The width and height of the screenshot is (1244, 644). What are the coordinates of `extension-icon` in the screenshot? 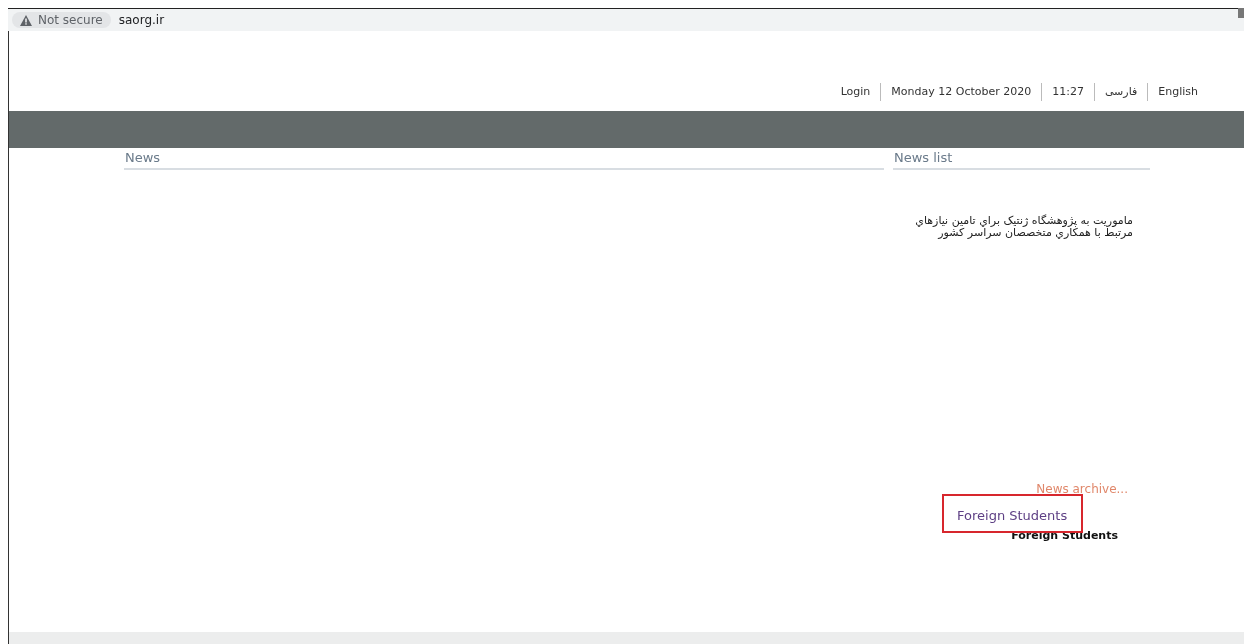 It's located at (1241, 13).